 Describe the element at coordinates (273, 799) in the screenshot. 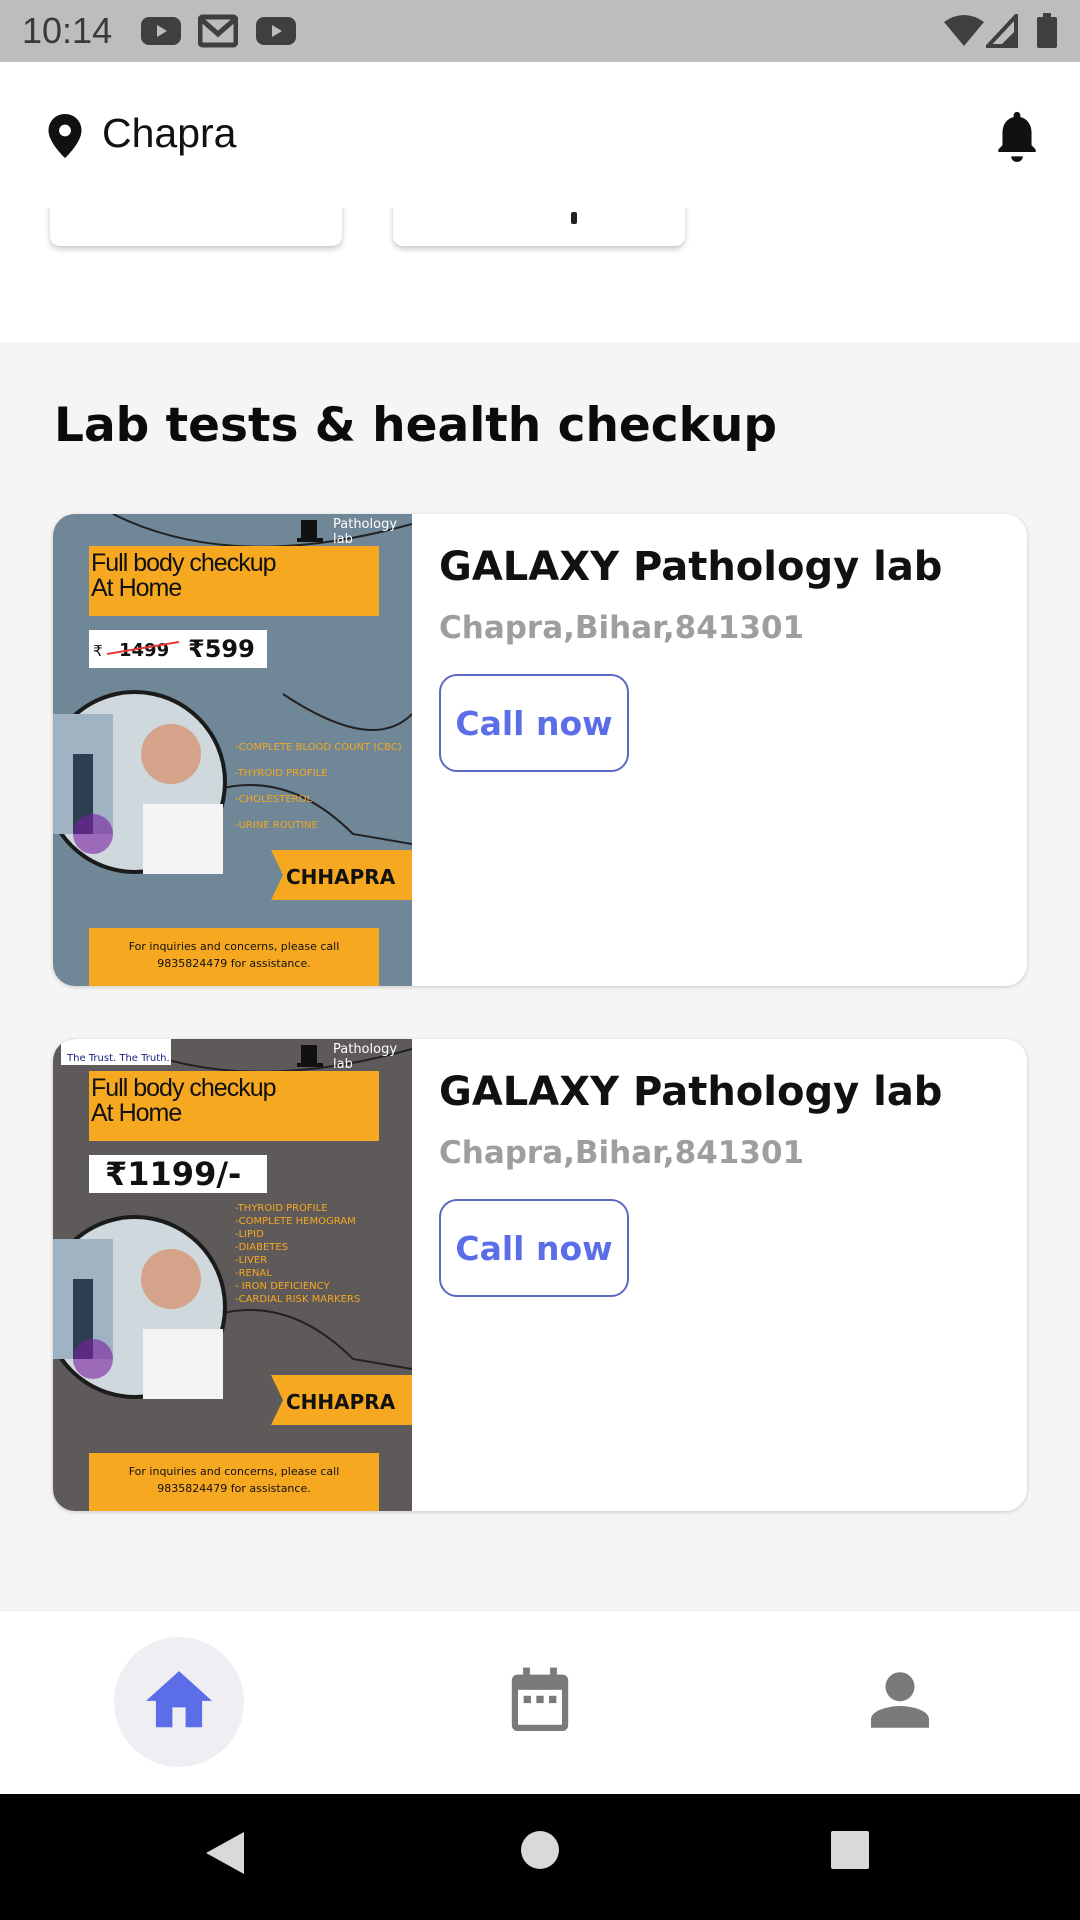

I see `svg-text: -CHOLESTEROL` at that location.